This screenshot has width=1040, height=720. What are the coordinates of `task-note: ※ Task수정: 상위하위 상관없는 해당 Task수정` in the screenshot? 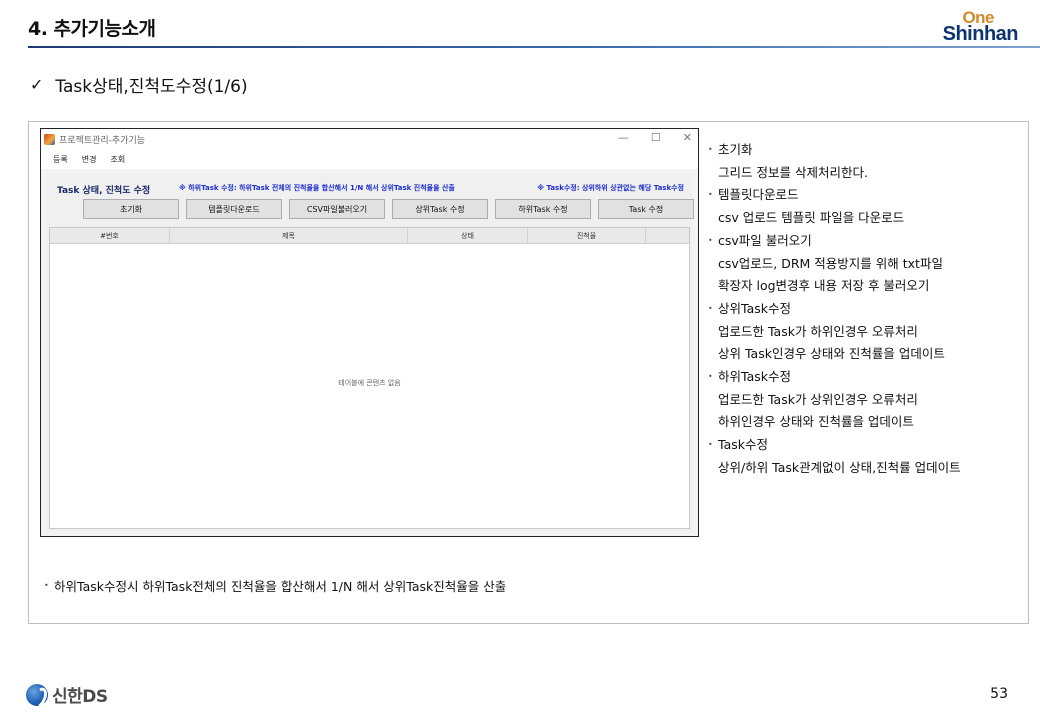 It's located at (610, 188).